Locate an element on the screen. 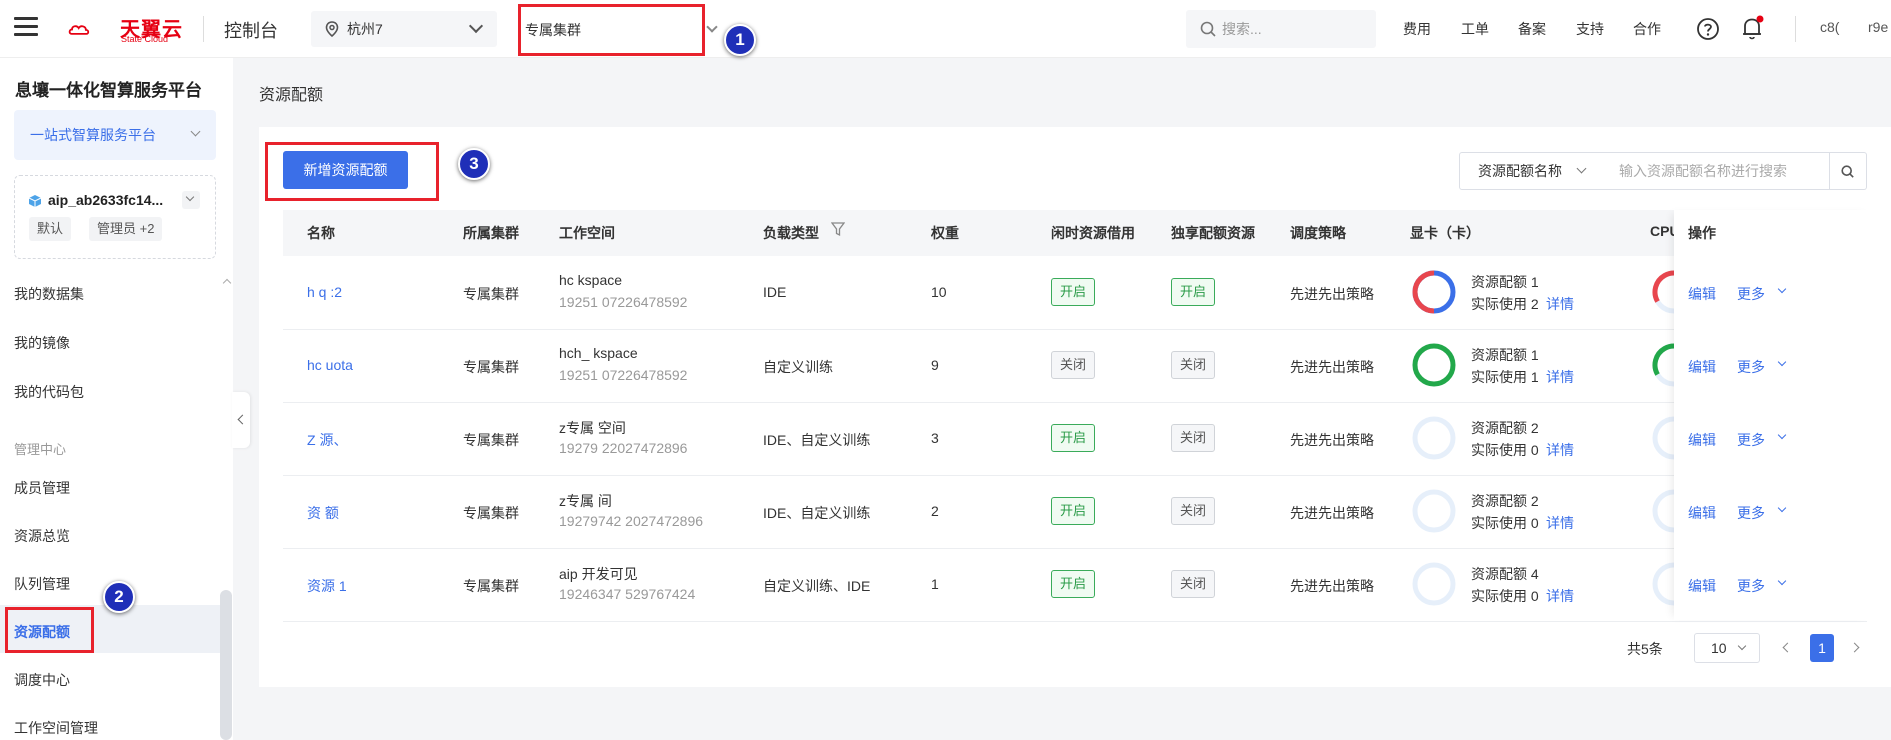 The width and height of the screenshot is (1891, 740). platform-title: 息壤一体化智算服务平台 is located at coordinates (108, 90).